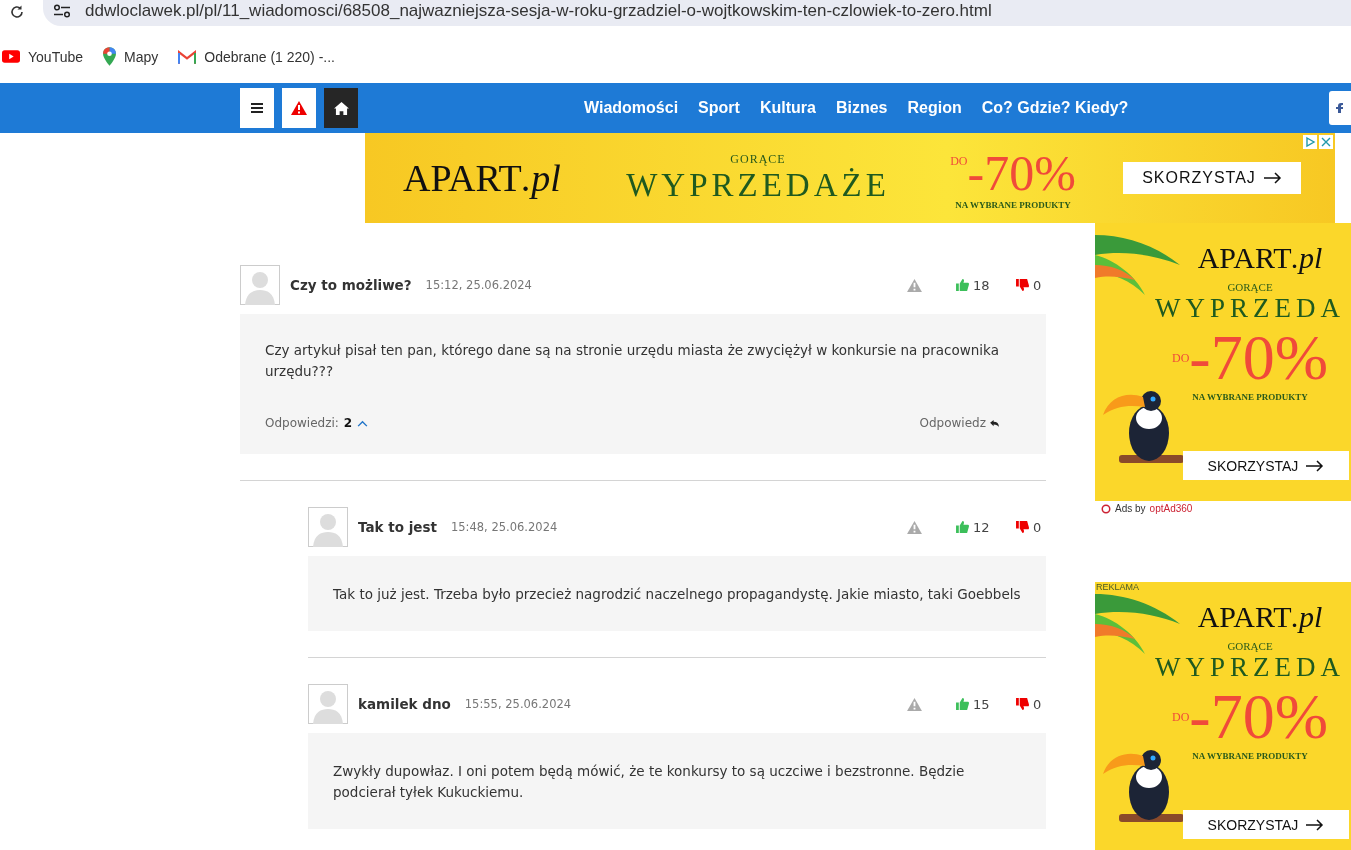 The width and height of the screenshot is (1351, 850). What do you see at coordinates (994, 423) in the screenshot?
I see `reply-arrow-icon` at bounding box center [994, 423].